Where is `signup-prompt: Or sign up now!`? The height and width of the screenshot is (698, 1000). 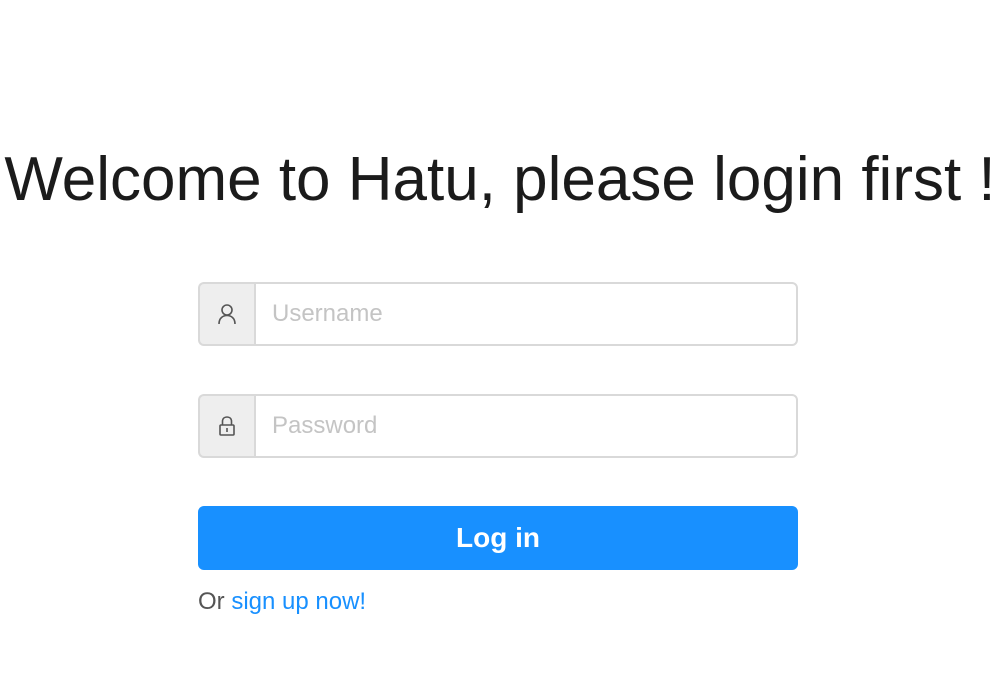
signup-prompt: Or sign up now! is located at coordinates (282, 602).